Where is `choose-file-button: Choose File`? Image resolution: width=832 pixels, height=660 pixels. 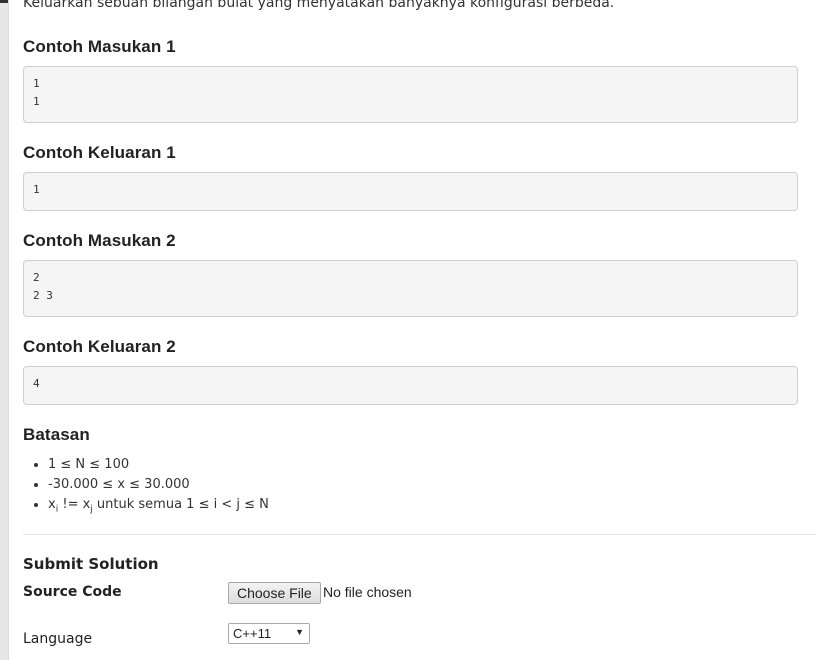 choose-file-button: Choose File is located at coordinates (274, 593).